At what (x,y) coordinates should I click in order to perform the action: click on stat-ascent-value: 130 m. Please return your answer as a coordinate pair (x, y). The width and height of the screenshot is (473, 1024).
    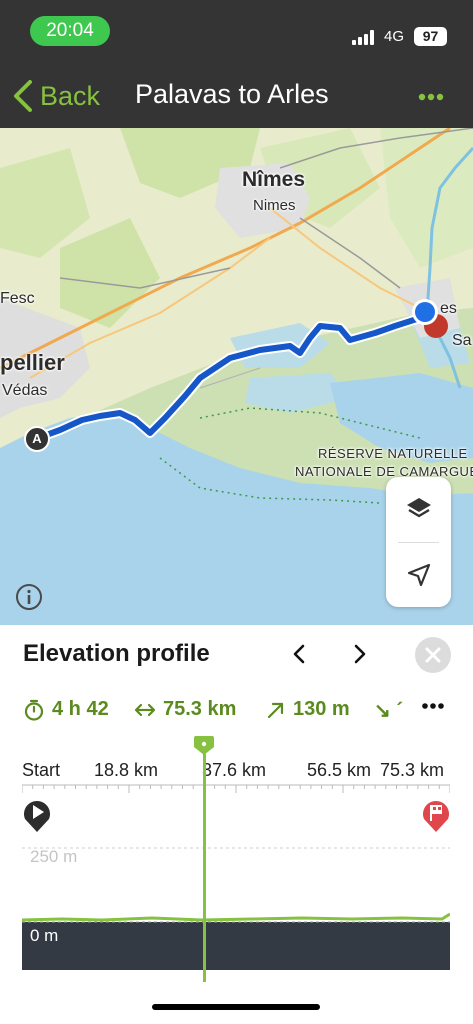
    Looking at the image, I should click on (321, 709).